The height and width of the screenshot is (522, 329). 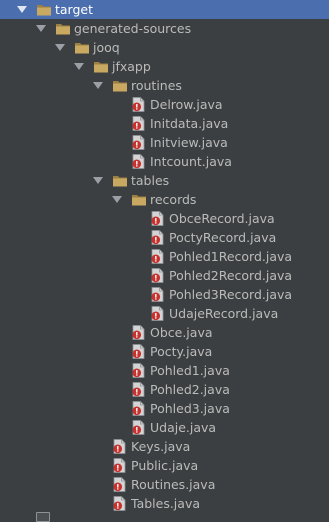 I want to click on tree-node-label: records, so click(x=173, y=199).